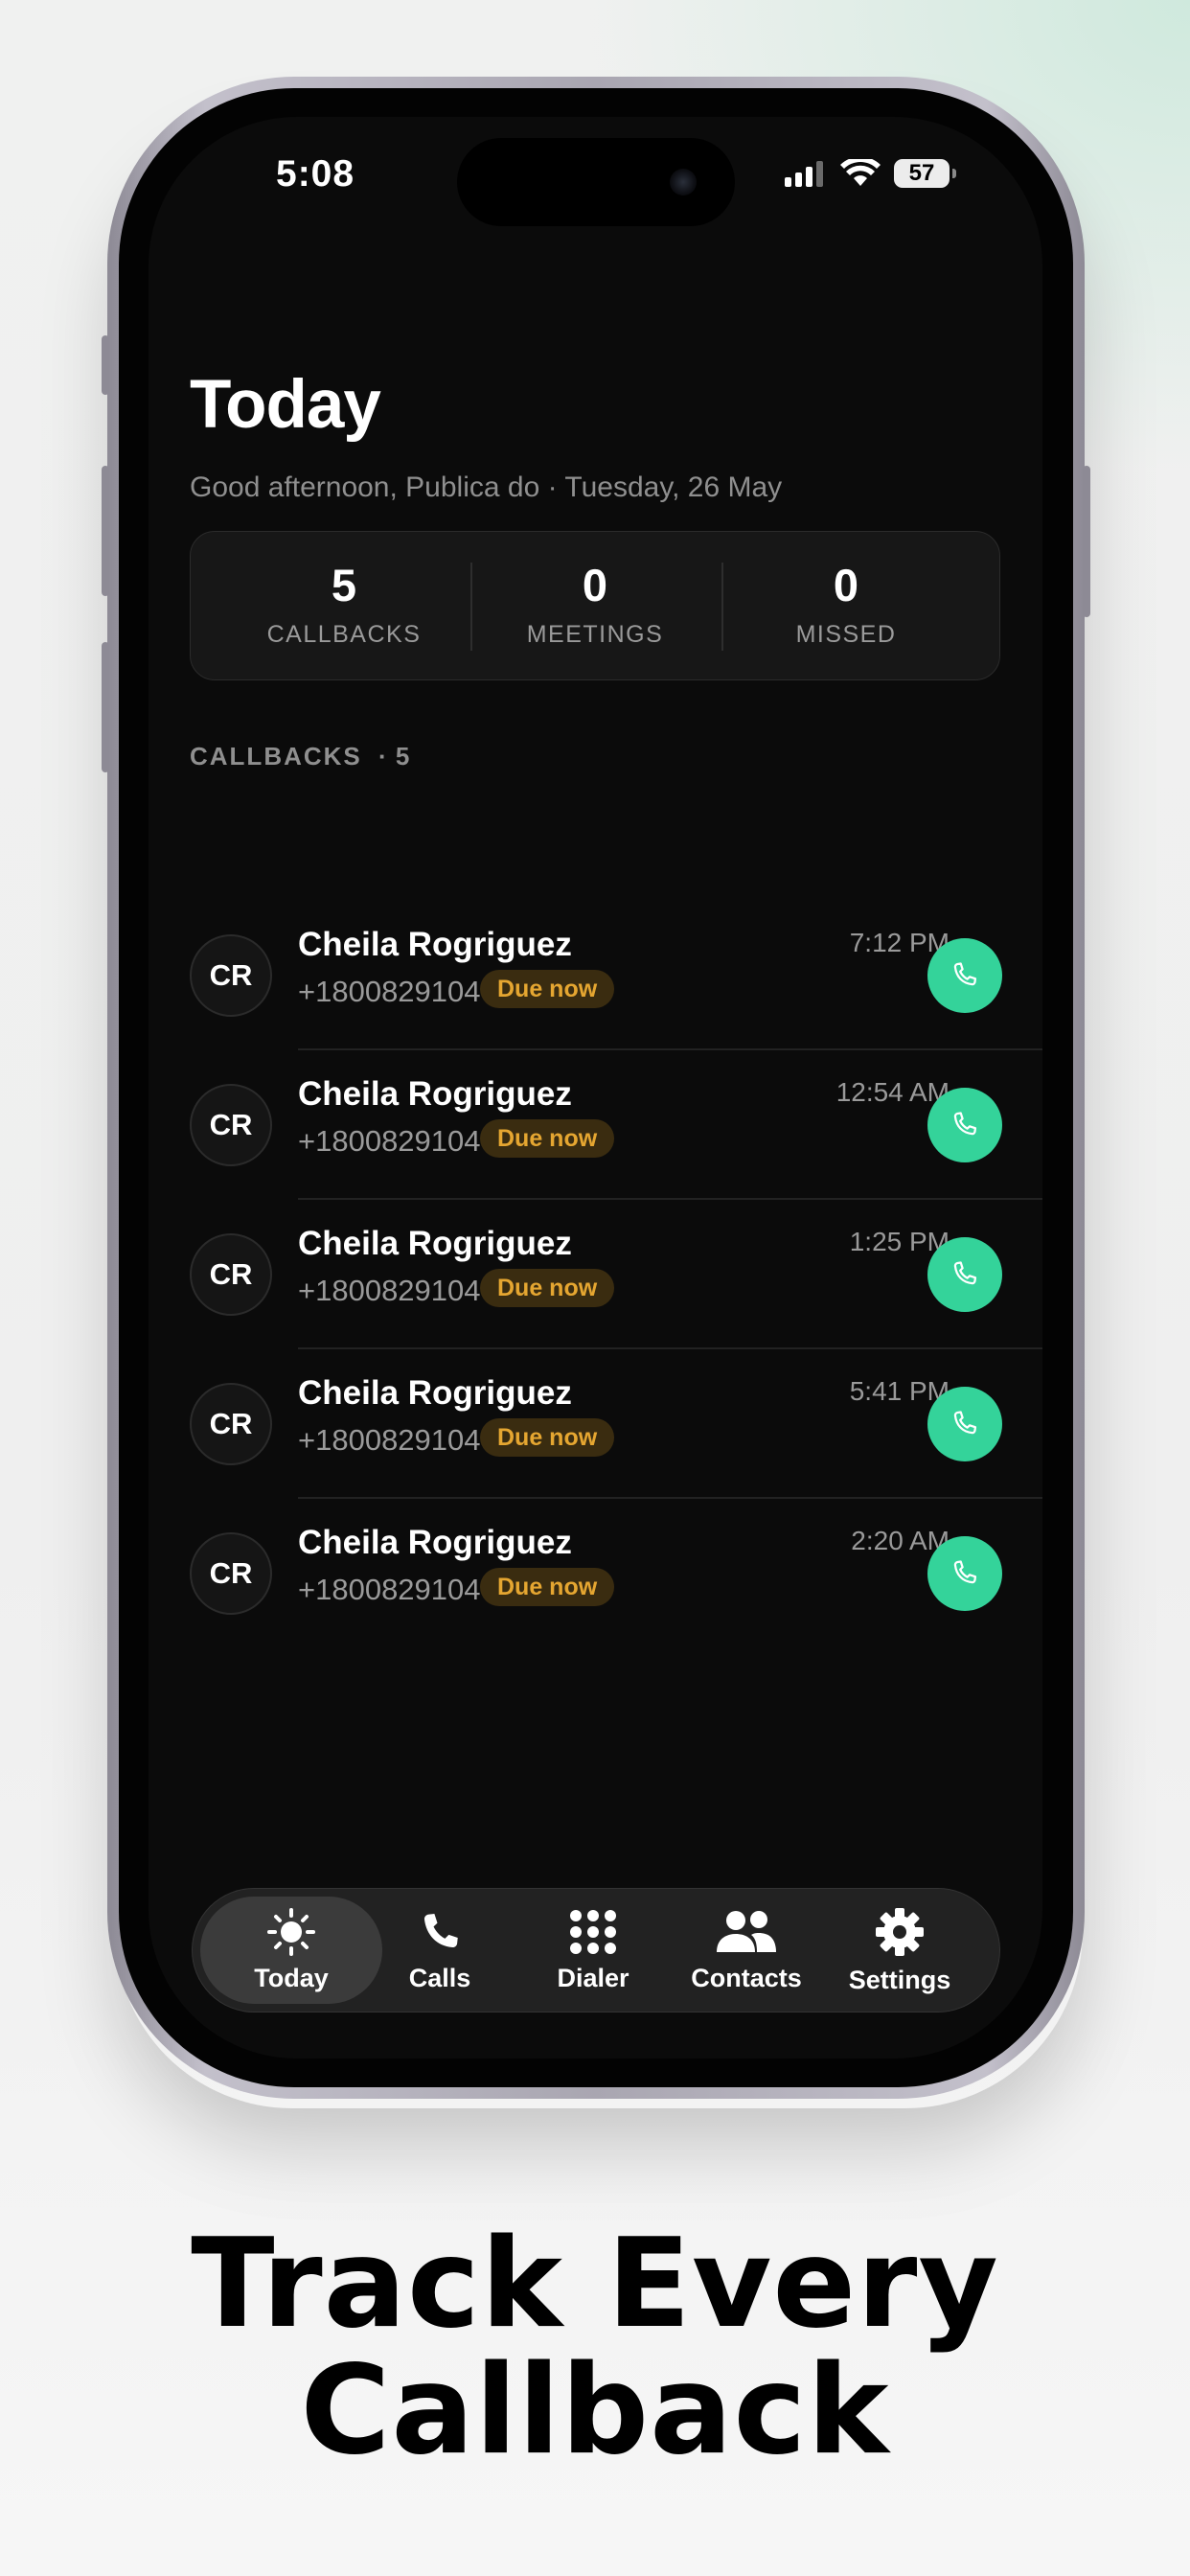 Image resolution: width=1190 pixels, height=2576 pixels. Describe the element at coordinates (291, 1931) in the screenshot. I see `sun-icon` at that location.